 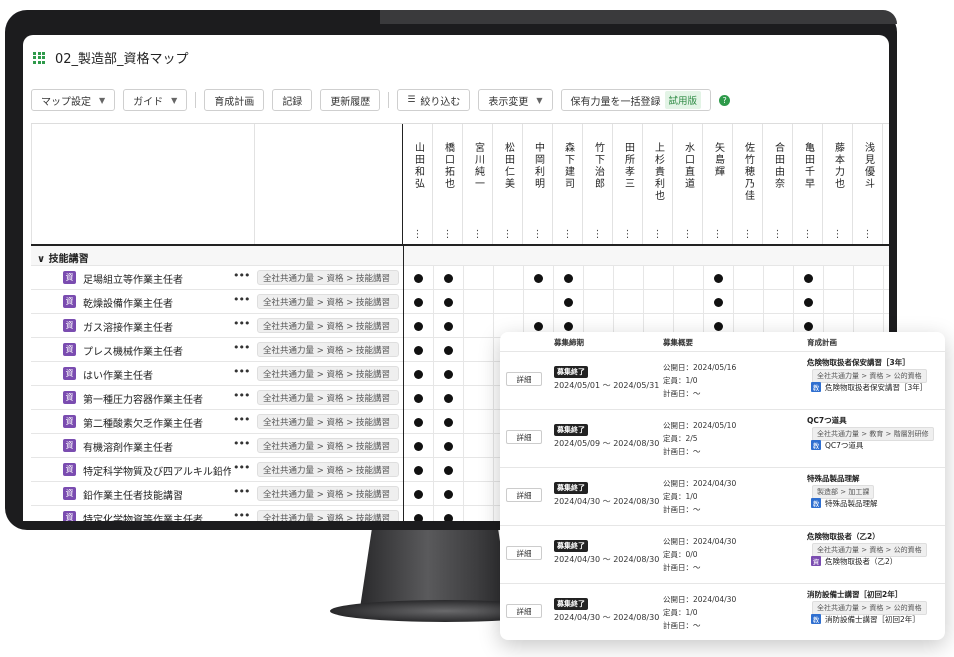 I want to click on plan-title: 危険物取扱者保安講習［3年］, so click(x=858, y=362).